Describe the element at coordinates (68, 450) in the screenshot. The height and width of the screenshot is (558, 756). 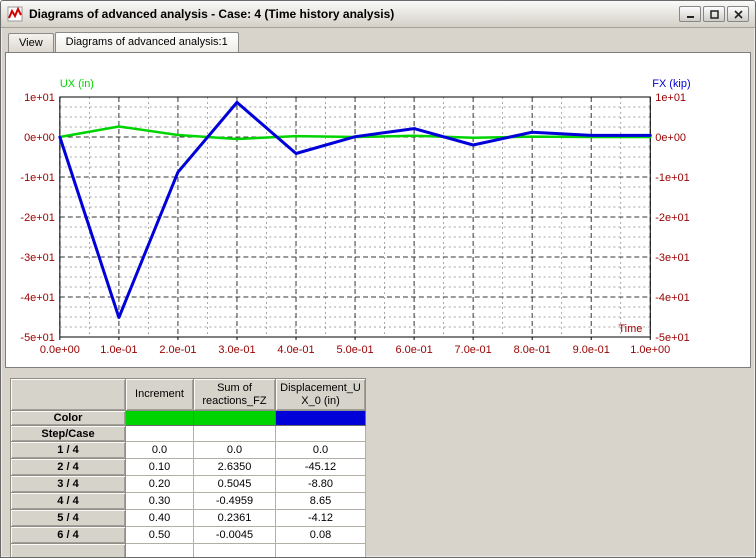
I see `row-header: 1 / 4` at that location.